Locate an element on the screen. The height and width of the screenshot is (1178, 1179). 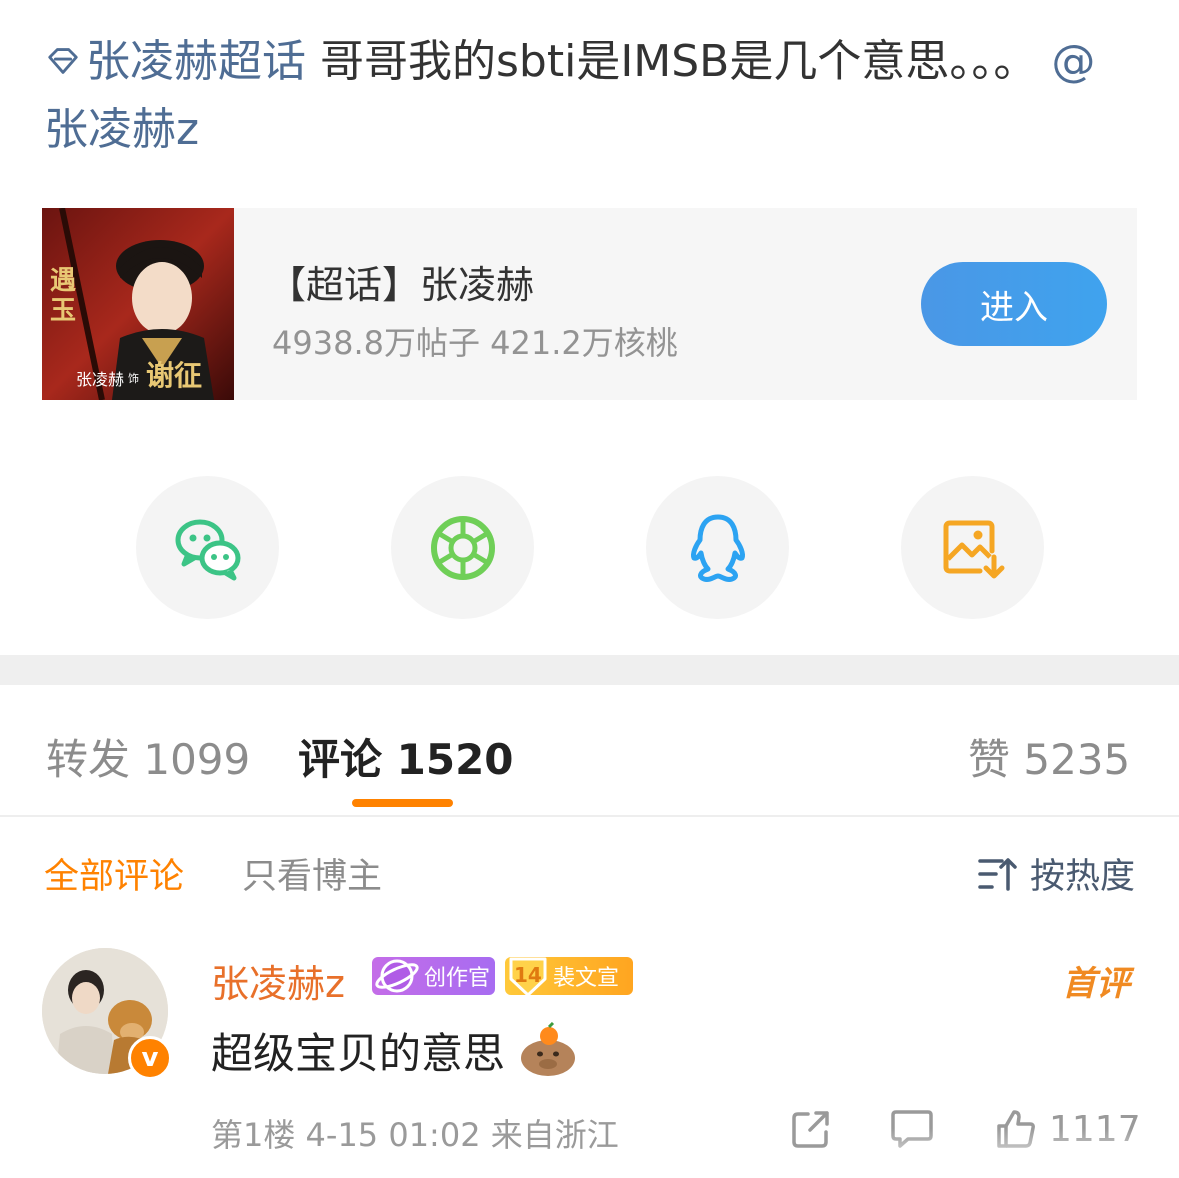
super-topic-link: 张凌赫超话 is located at coordinates (175, 61).